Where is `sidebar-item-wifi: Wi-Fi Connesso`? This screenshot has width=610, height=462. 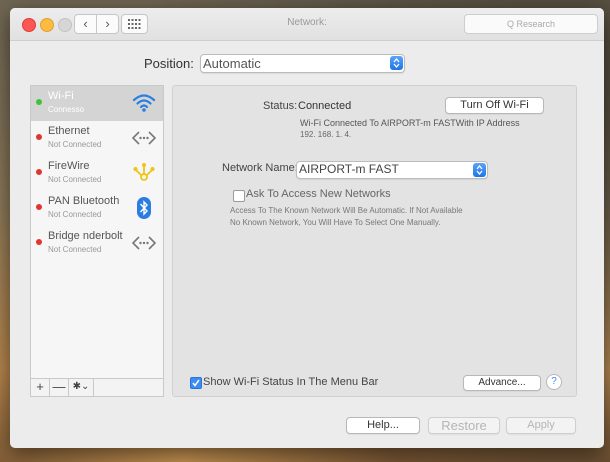
sidebar-item-wifi: Wi-Fi Connesso is located at coordinates (97, 103).